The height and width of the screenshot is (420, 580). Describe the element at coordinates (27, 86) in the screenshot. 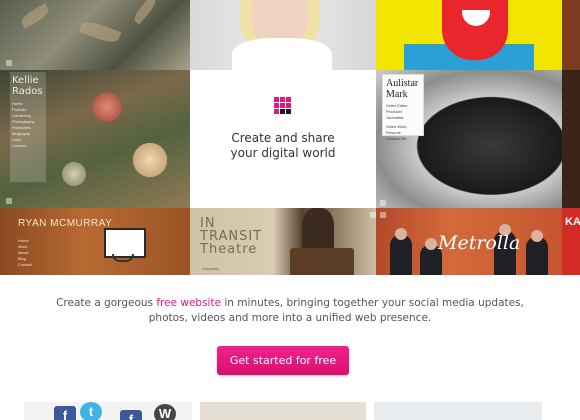

I see `kellie-site-name: Kellie Rados` at that location.